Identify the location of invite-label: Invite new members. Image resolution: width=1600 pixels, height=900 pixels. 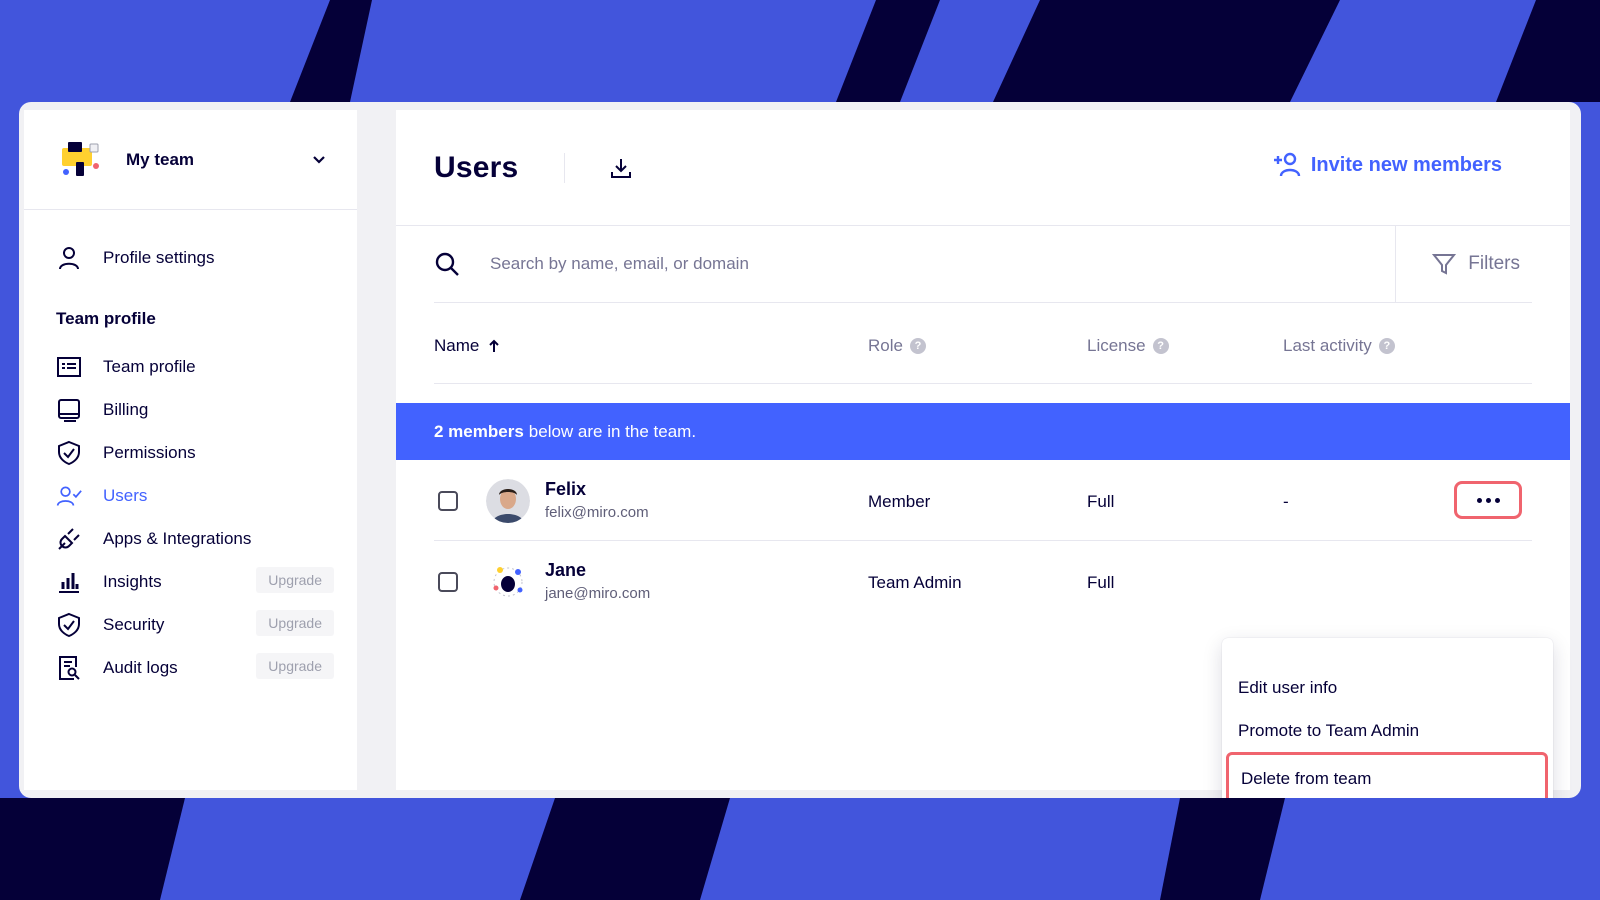
(1406, 164).